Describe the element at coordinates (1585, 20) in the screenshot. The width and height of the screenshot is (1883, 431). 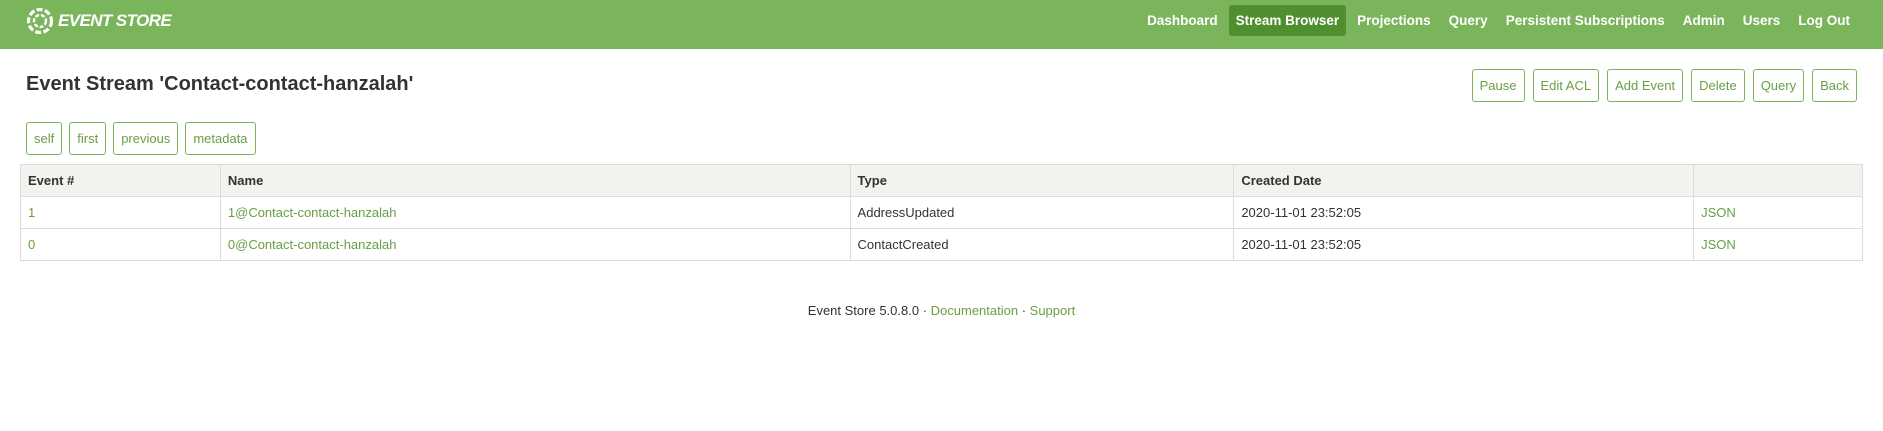
I see `nav-persistent-subscriptions: Persistent Subscriptions` at that location.